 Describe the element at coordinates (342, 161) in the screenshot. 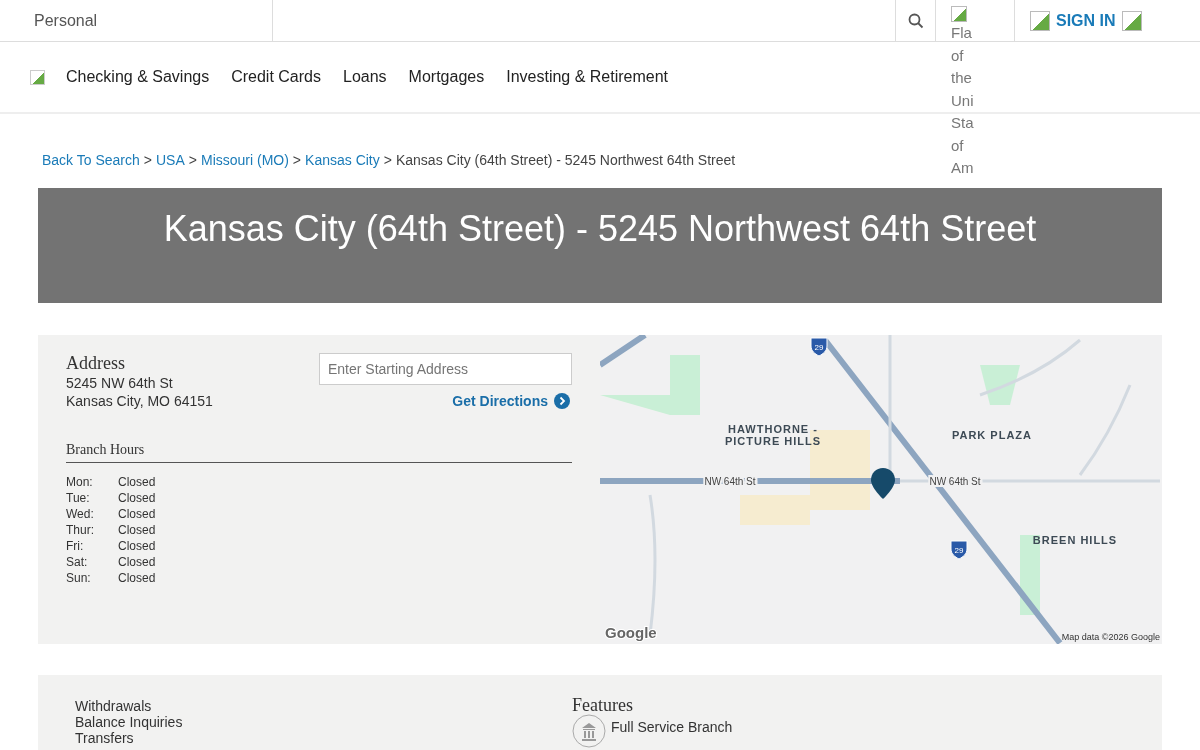

I see `breadcrumb-link: Kansas City` at that location.